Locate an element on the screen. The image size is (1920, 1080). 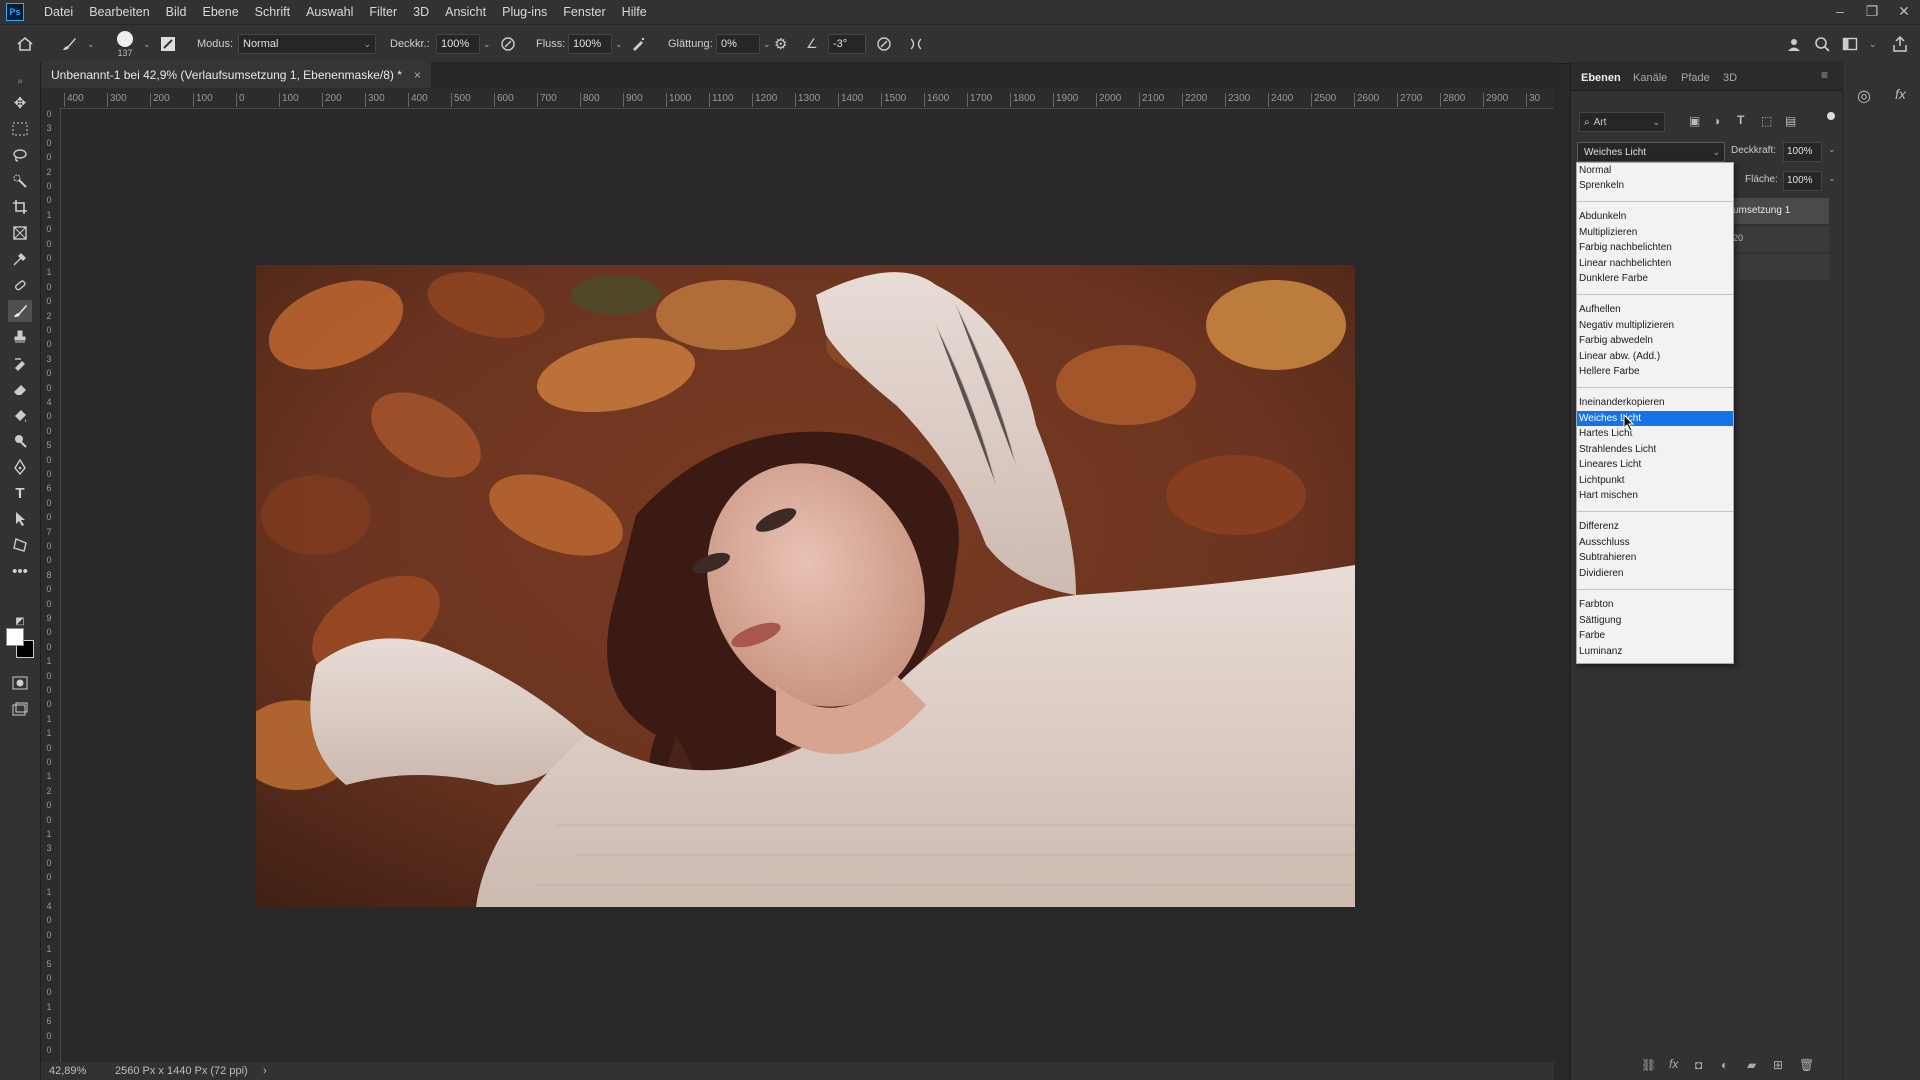
pen-tool-icon is located at coordinates (20, 467).